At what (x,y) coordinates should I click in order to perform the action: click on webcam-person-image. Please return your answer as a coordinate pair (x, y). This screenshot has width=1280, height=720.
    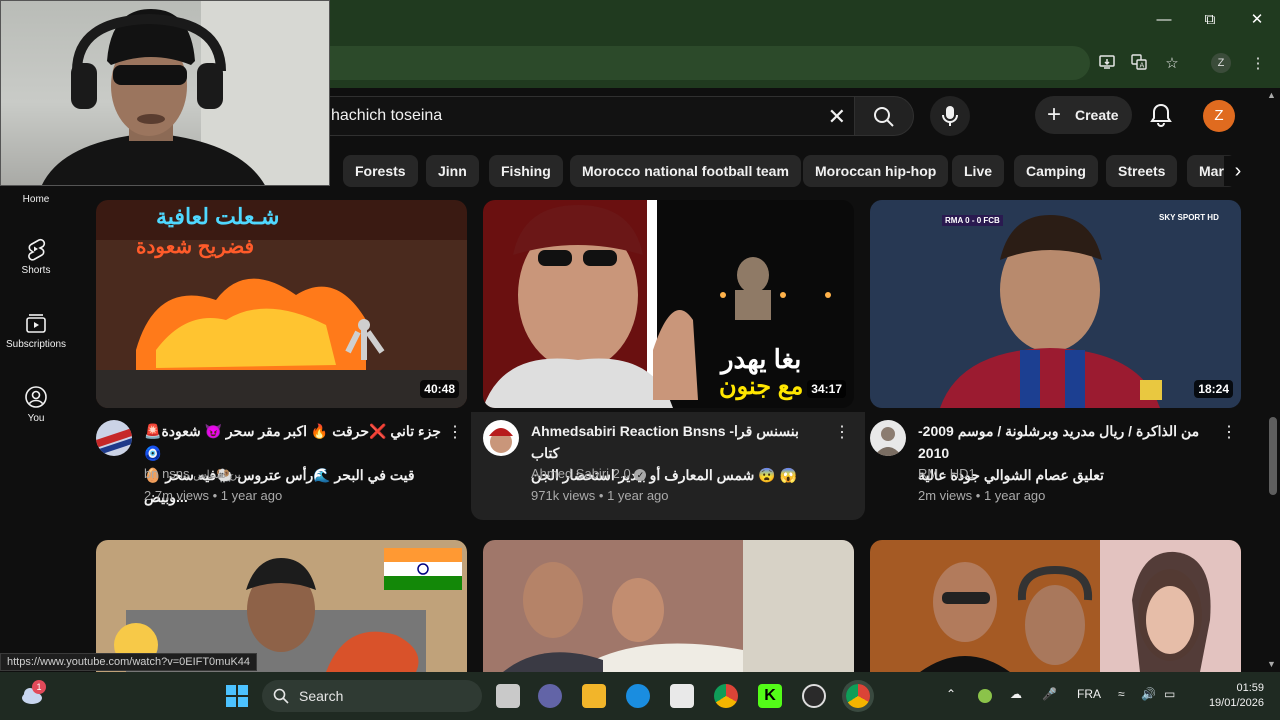
    Looking at the image, I should click on (185, 93).